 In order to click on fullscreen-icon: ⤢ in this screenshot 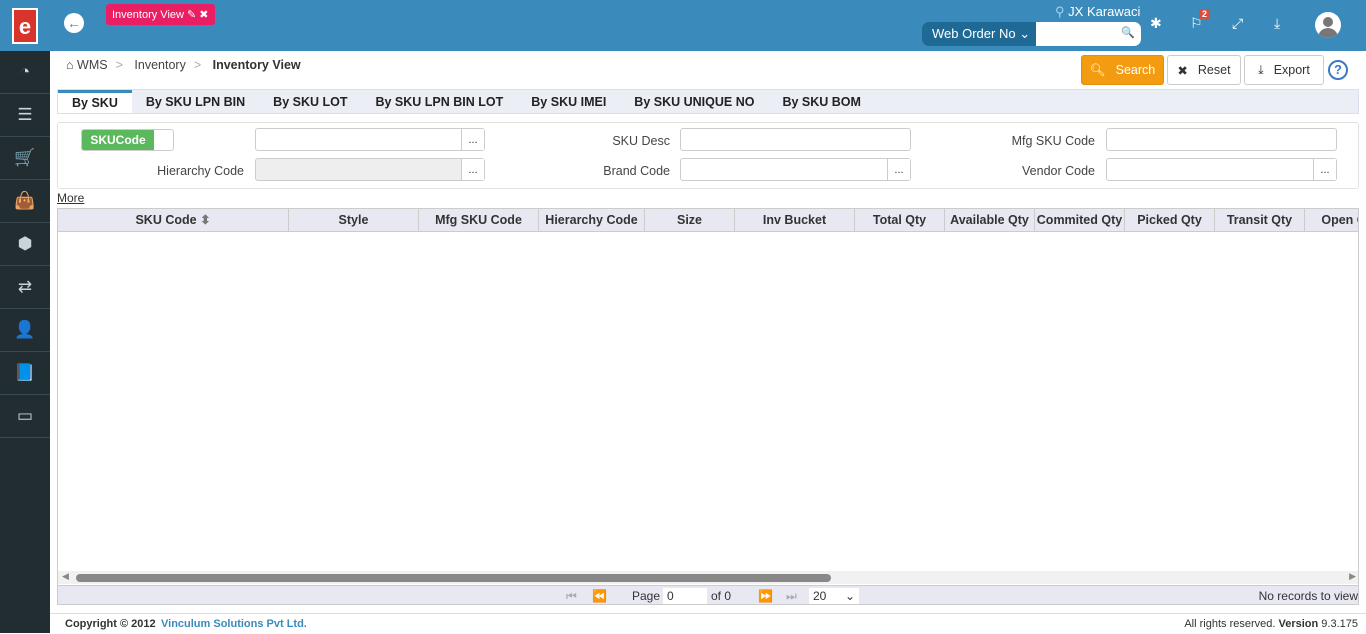, I will do `click(1237, 23)`.